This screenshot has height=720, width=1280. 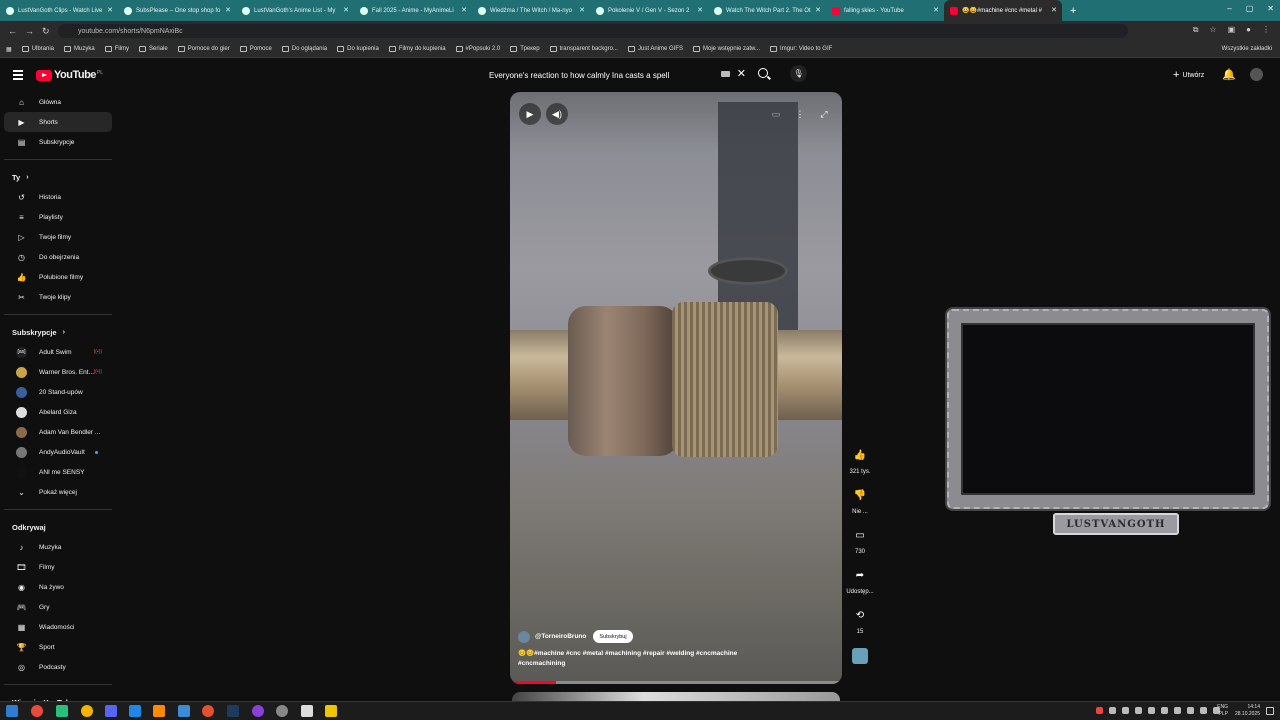 What do you see at coordinates (111, 711) in the screenshot?
I see `discord-icon` at bounding box center [111, 711].